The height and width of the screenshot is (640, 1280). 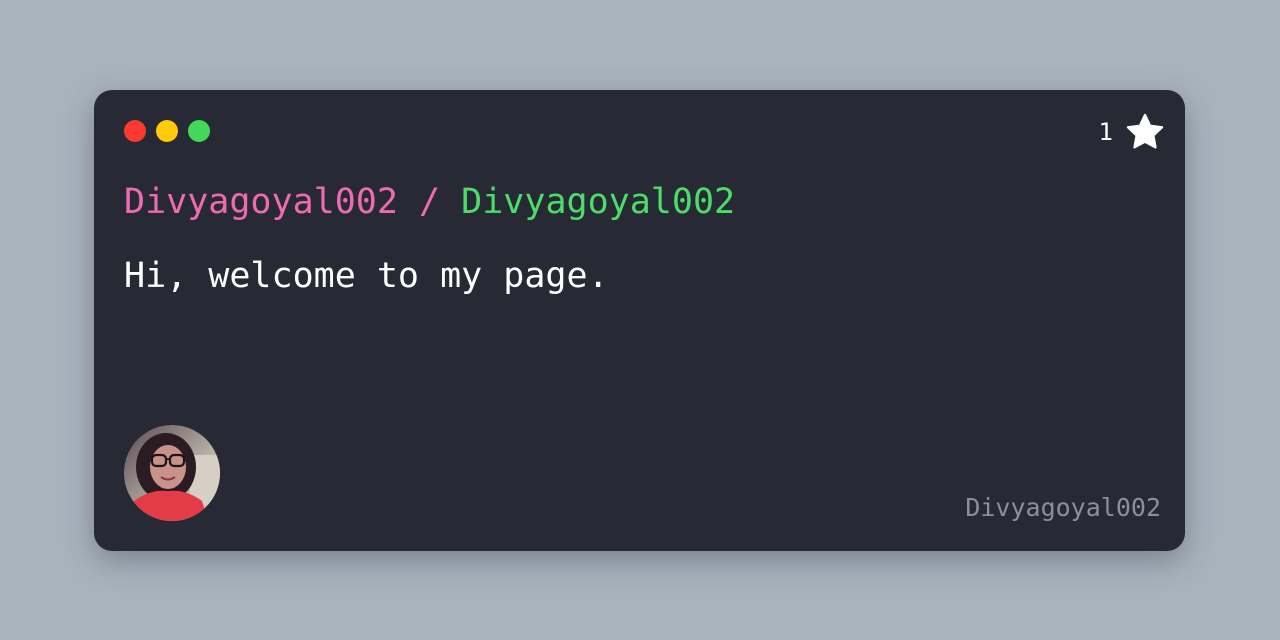 What do you see at coordinates (598, 202) in the screenshot?
I see `repo-name-link: Divyagoyal002` at bounding box center [598, 202].